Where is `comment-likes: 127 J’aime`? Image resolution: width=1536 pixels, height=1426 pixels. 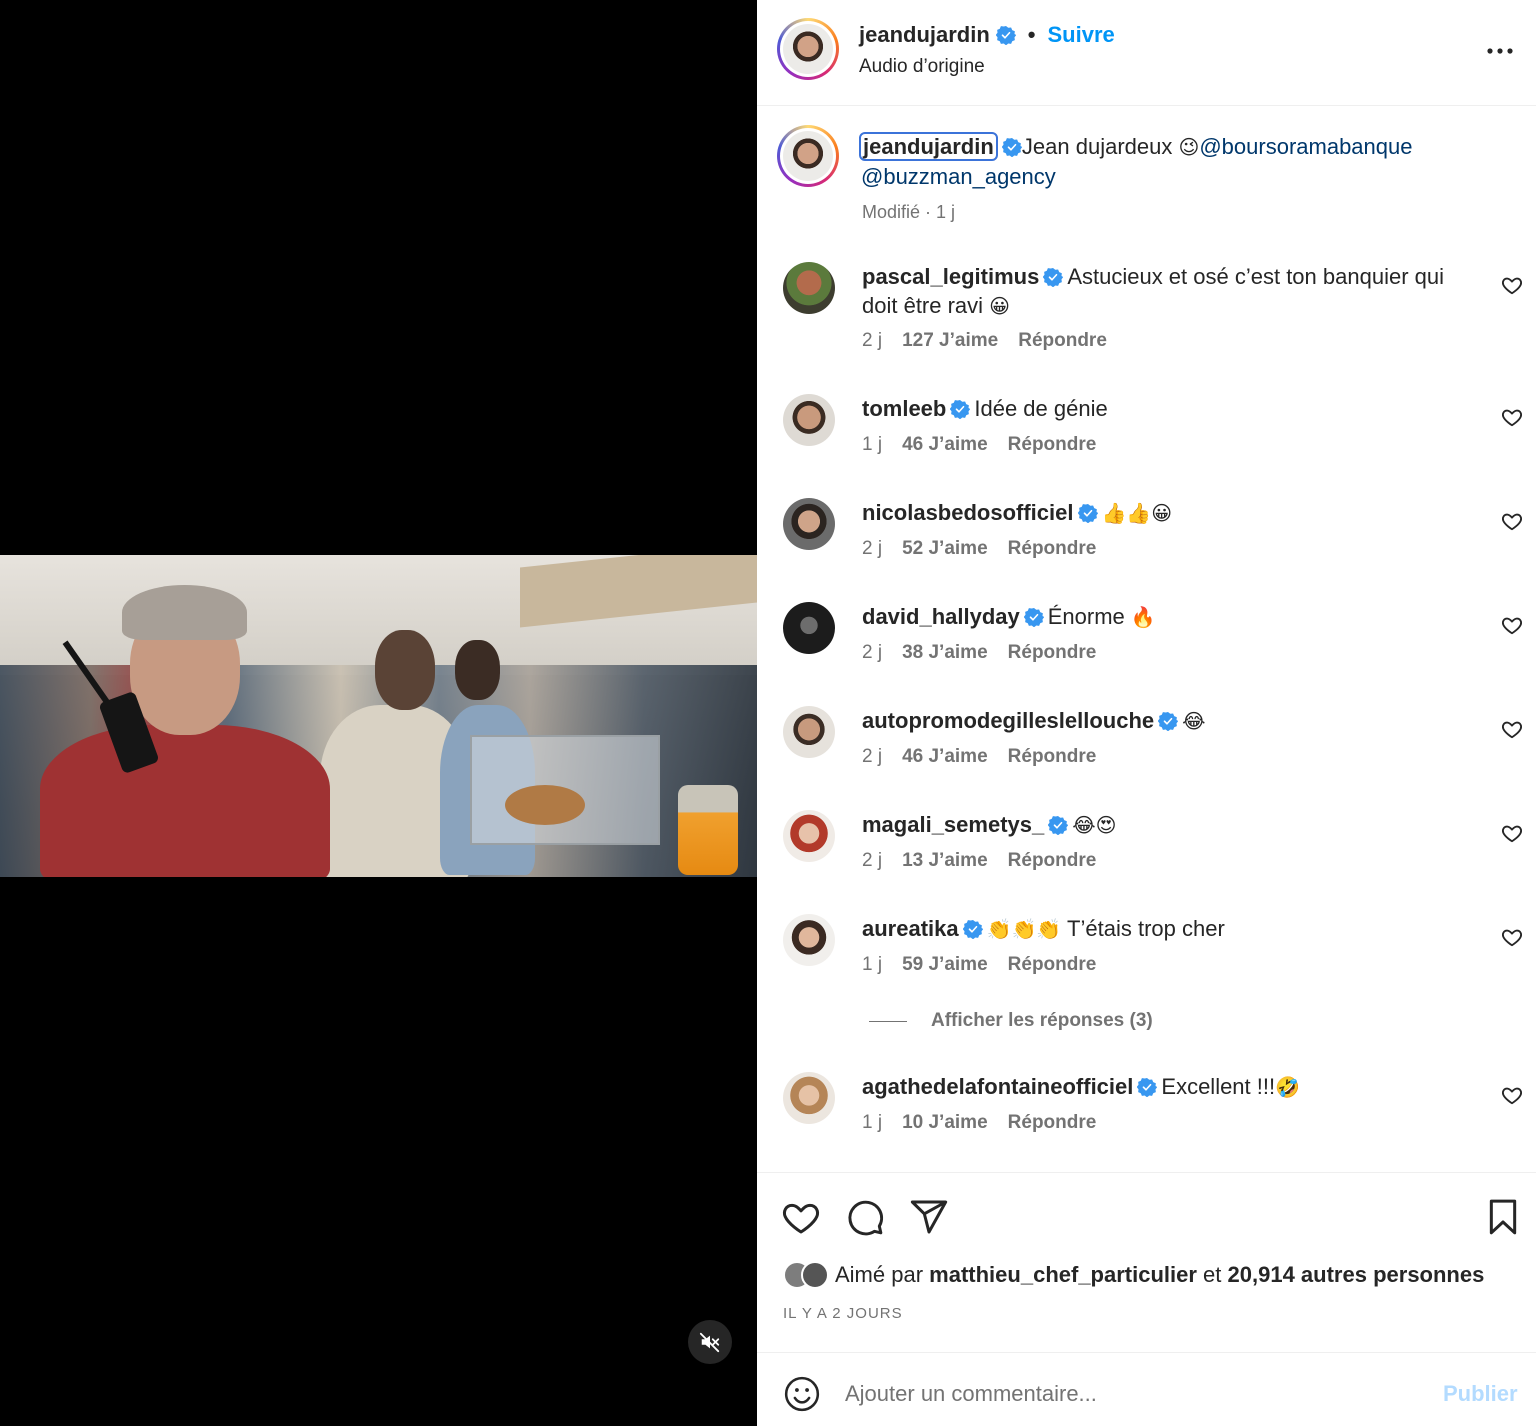 comment-likes: 127 J’aime is located at coordinates (950, 341).